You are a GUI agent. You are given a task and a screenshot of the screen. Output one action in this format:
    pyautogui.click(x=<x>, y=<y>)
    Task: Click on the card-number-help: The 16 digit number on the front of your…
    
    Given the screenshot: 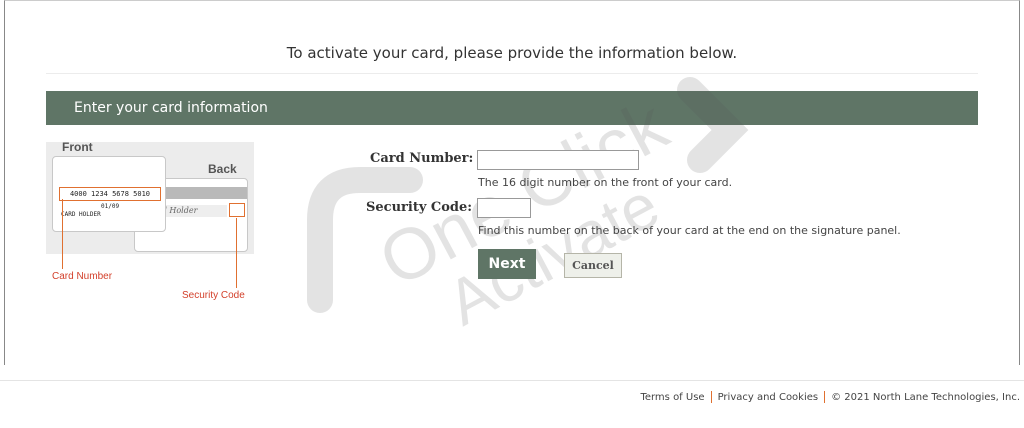 What is the action you would take?
    pyautogui.click(x=605, y=182)
    